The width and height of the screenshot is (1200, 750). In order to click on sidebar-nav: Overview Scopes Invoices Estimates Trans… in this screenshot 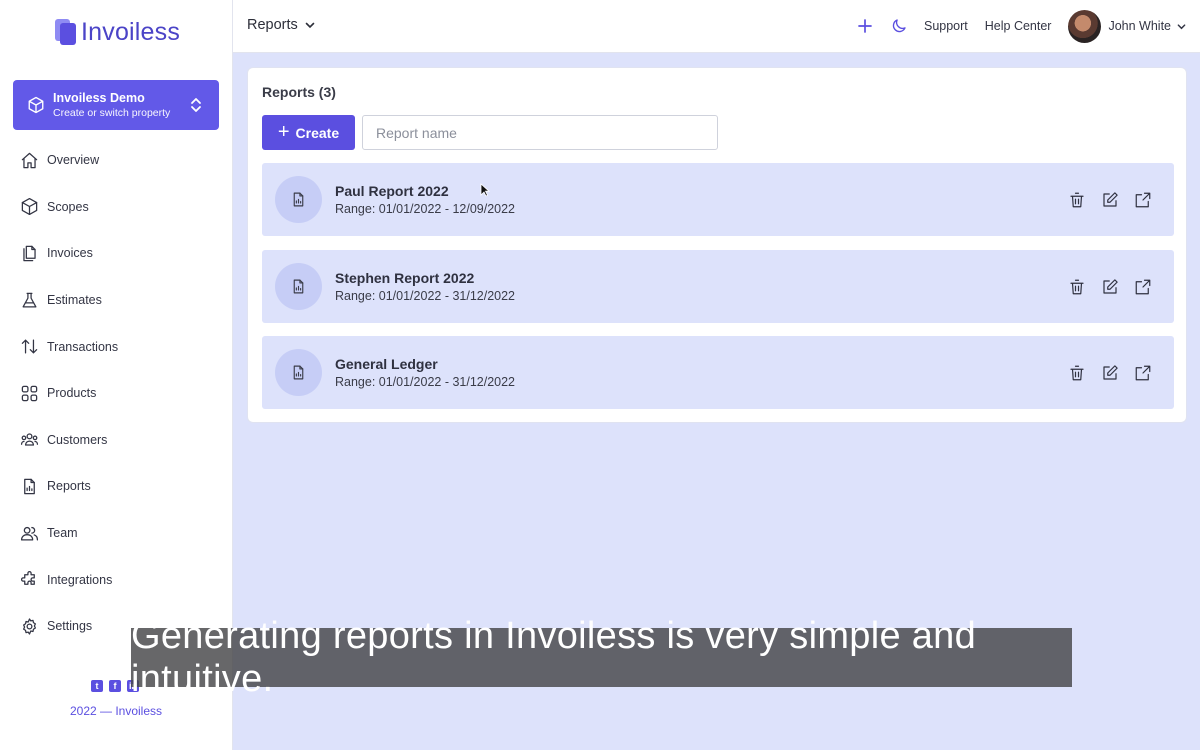, I will do `click(116, 393)`.